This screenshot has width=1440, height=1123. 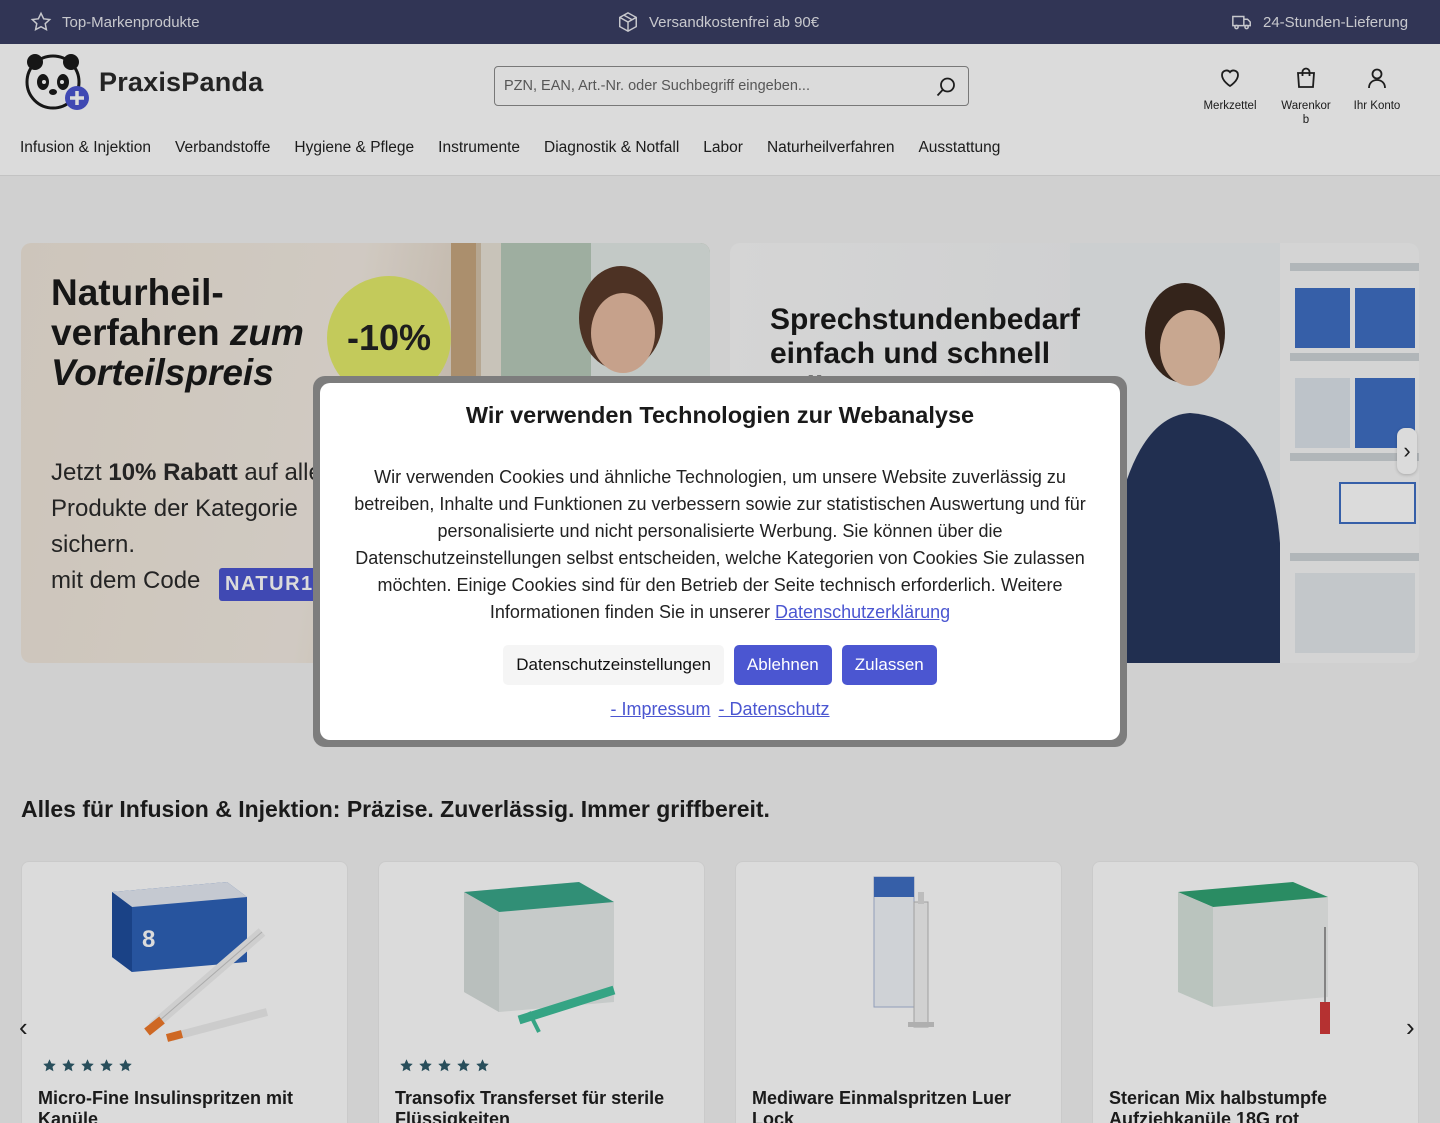 I want to click on privacy-settings-button: Datenschutzeinstellungen, so click(x=613, y=665).